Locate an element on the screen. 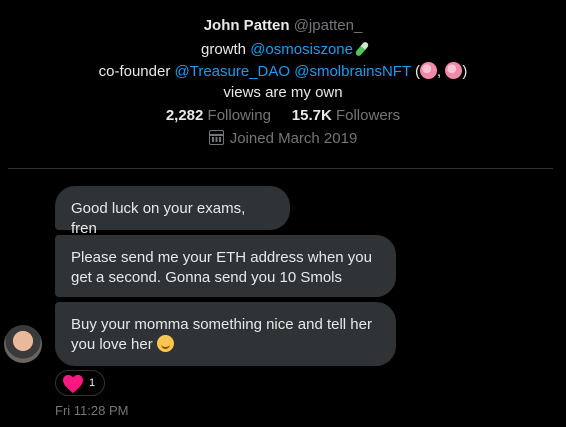 Image resolution: width=566 pixels, height=427 pixels. following-link: 2,282 Following is located at coordinates (218, 115).